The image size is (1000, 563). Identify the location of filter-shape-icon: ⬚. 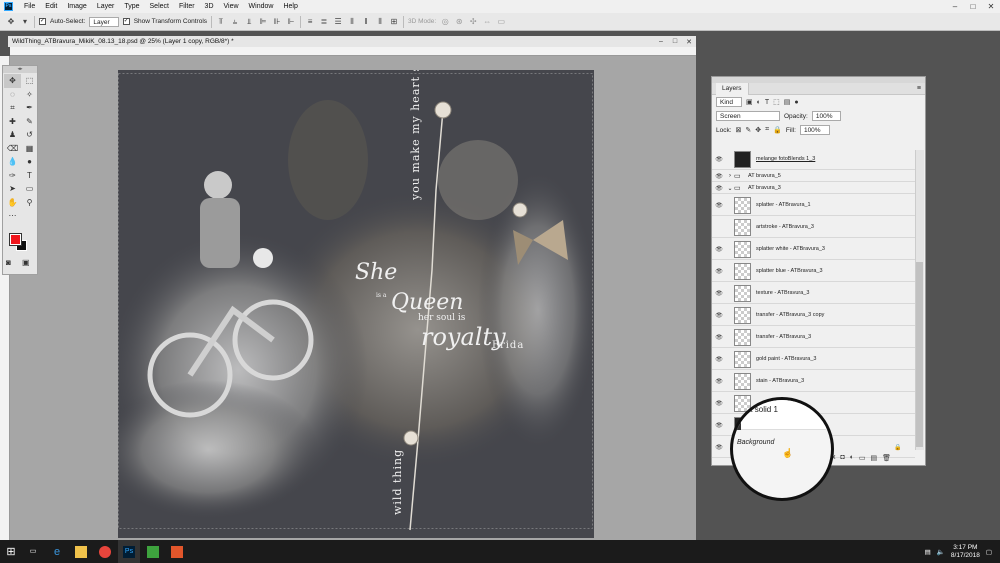
(776, 102).